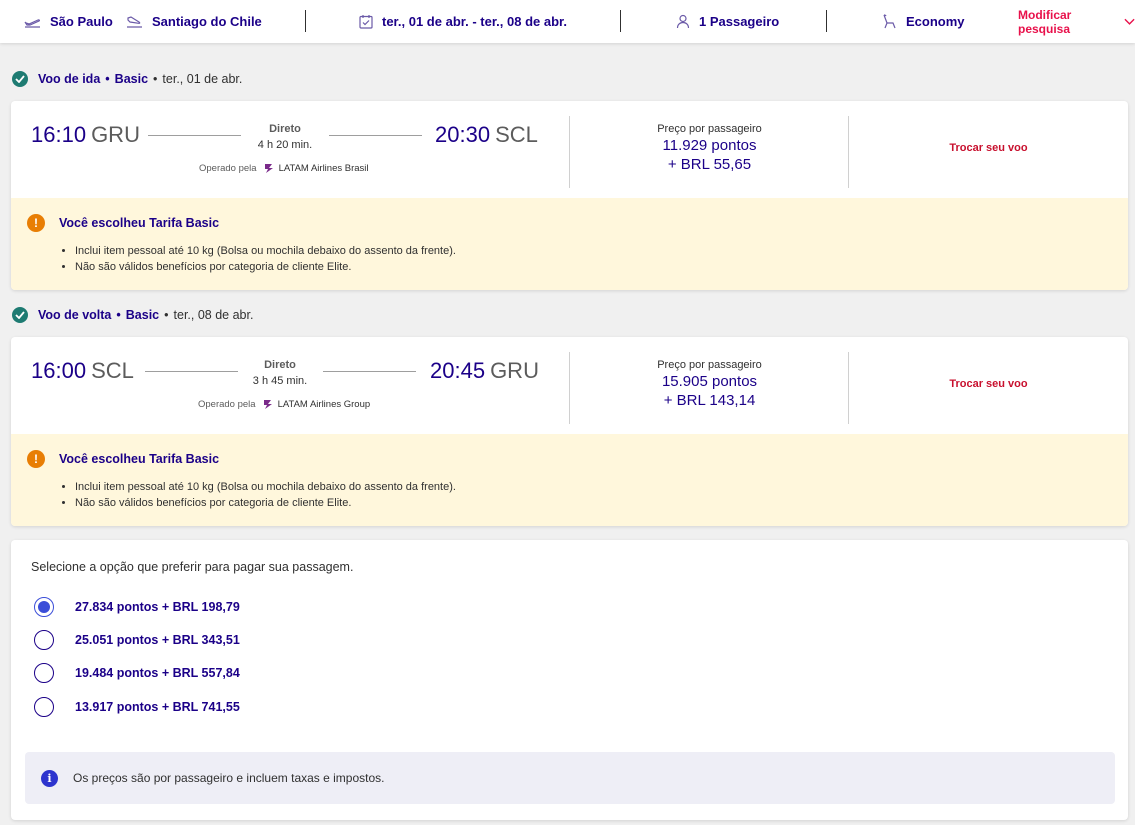  What do you see at coordinates (463, 134) in the screenshot?
I see `arrival-time: 20:30` at bounding box center [463, 134].